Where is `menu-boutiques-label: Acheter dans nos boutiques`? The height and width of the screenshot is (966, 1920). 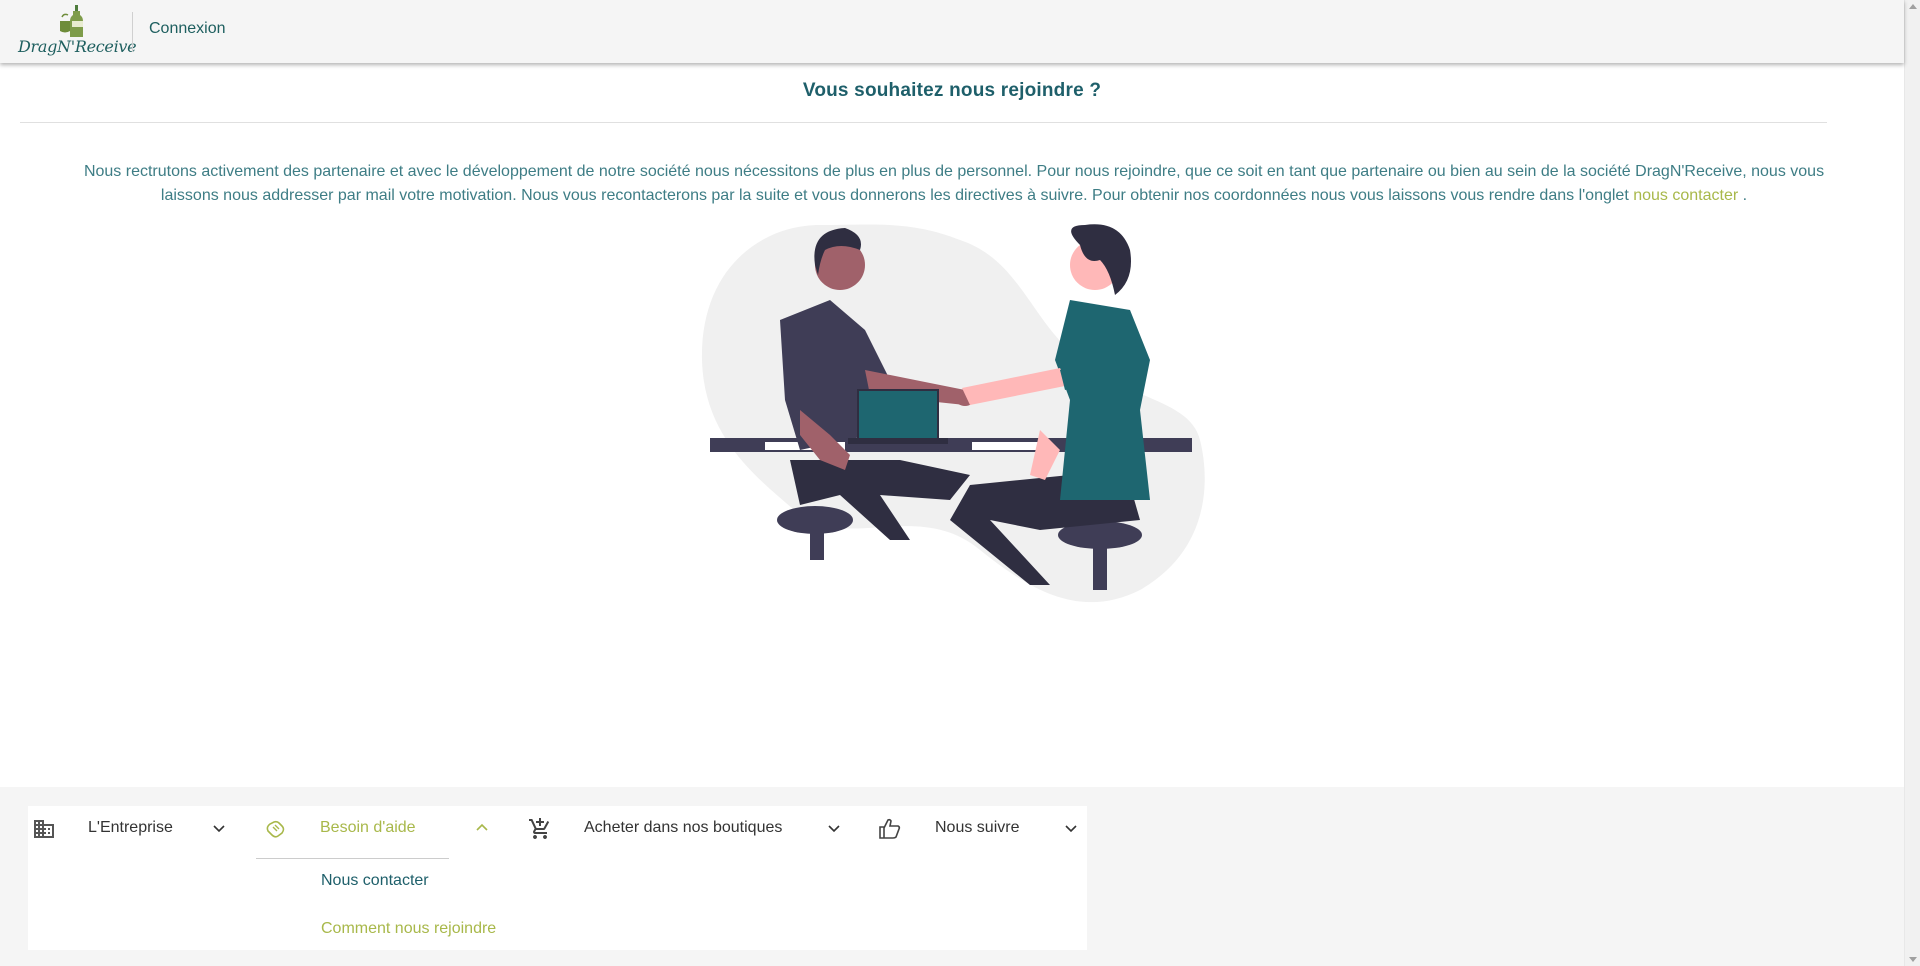 menu-boutiques-label: Acheter dans nos boutiques is located at coordinates (683, 827).